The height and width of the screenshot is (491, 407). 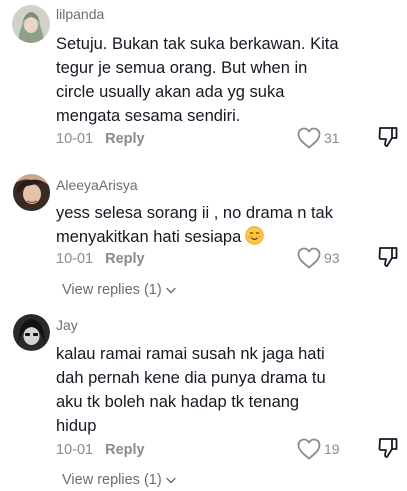 What do you see at coordinates (332, 449) in the screenshot?
I see `like-count: 19` at bounding box center [332, 449].